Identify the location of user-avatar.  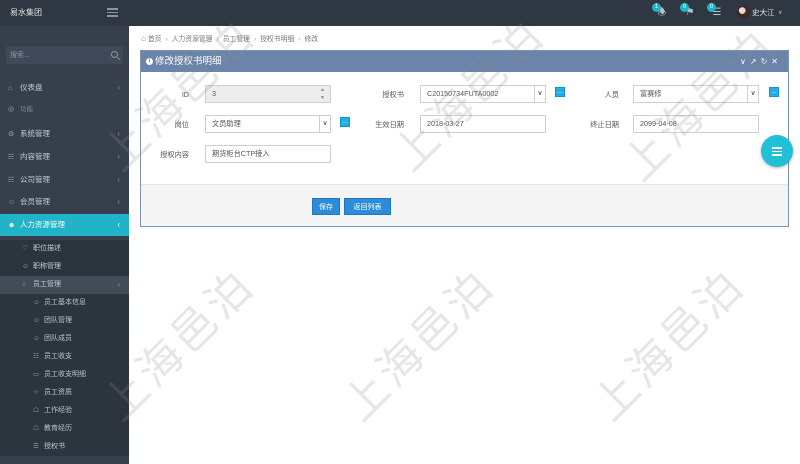
(743, 12).